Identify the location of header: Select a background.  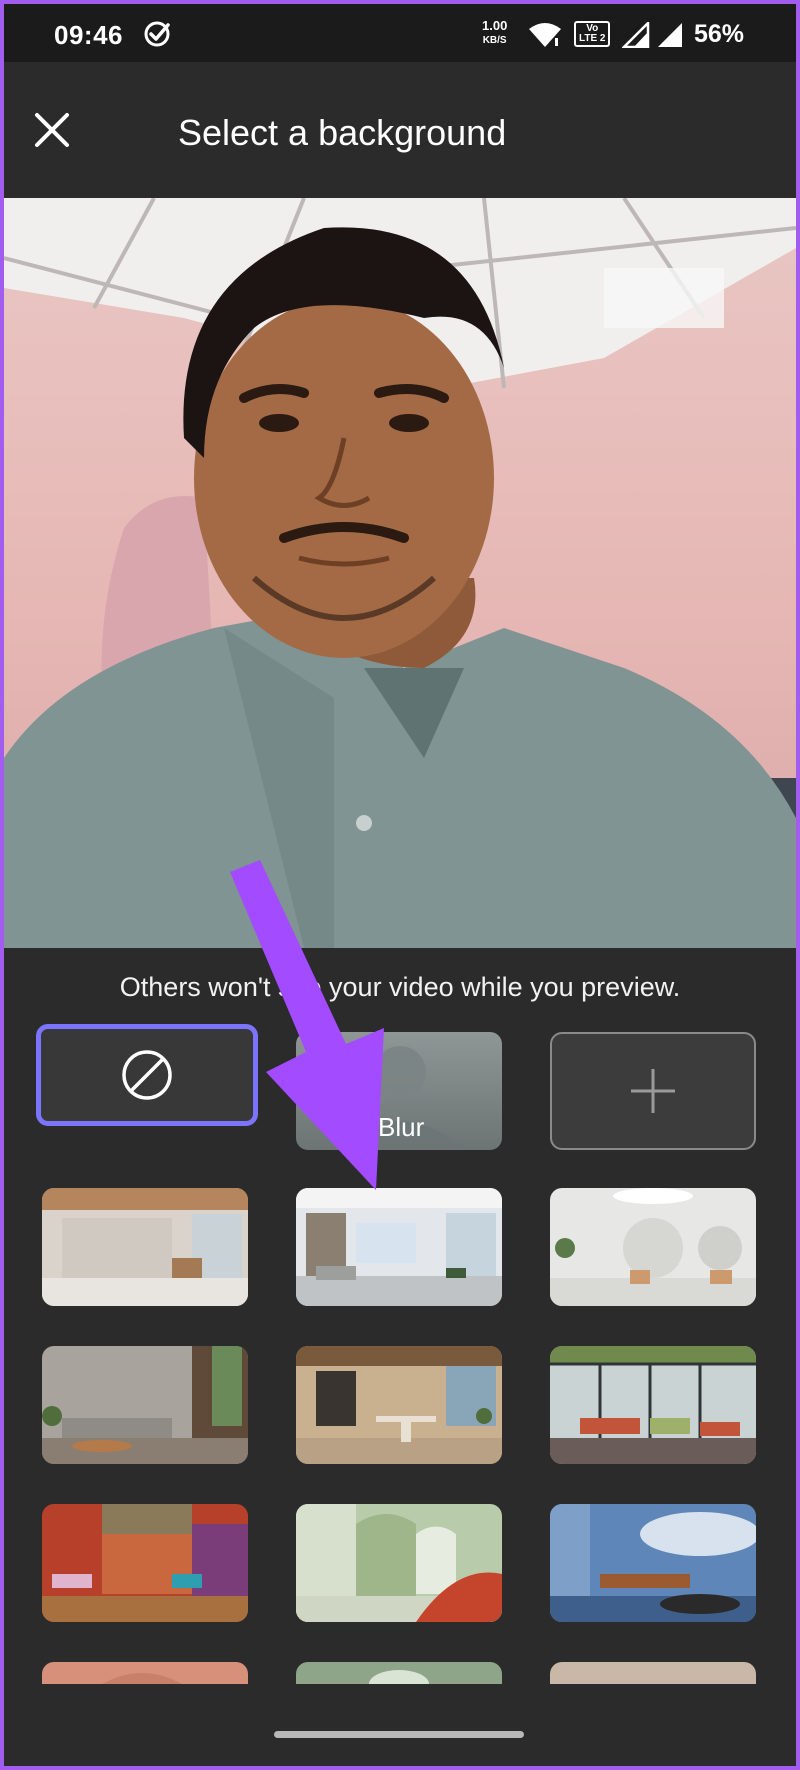
(400, 130).